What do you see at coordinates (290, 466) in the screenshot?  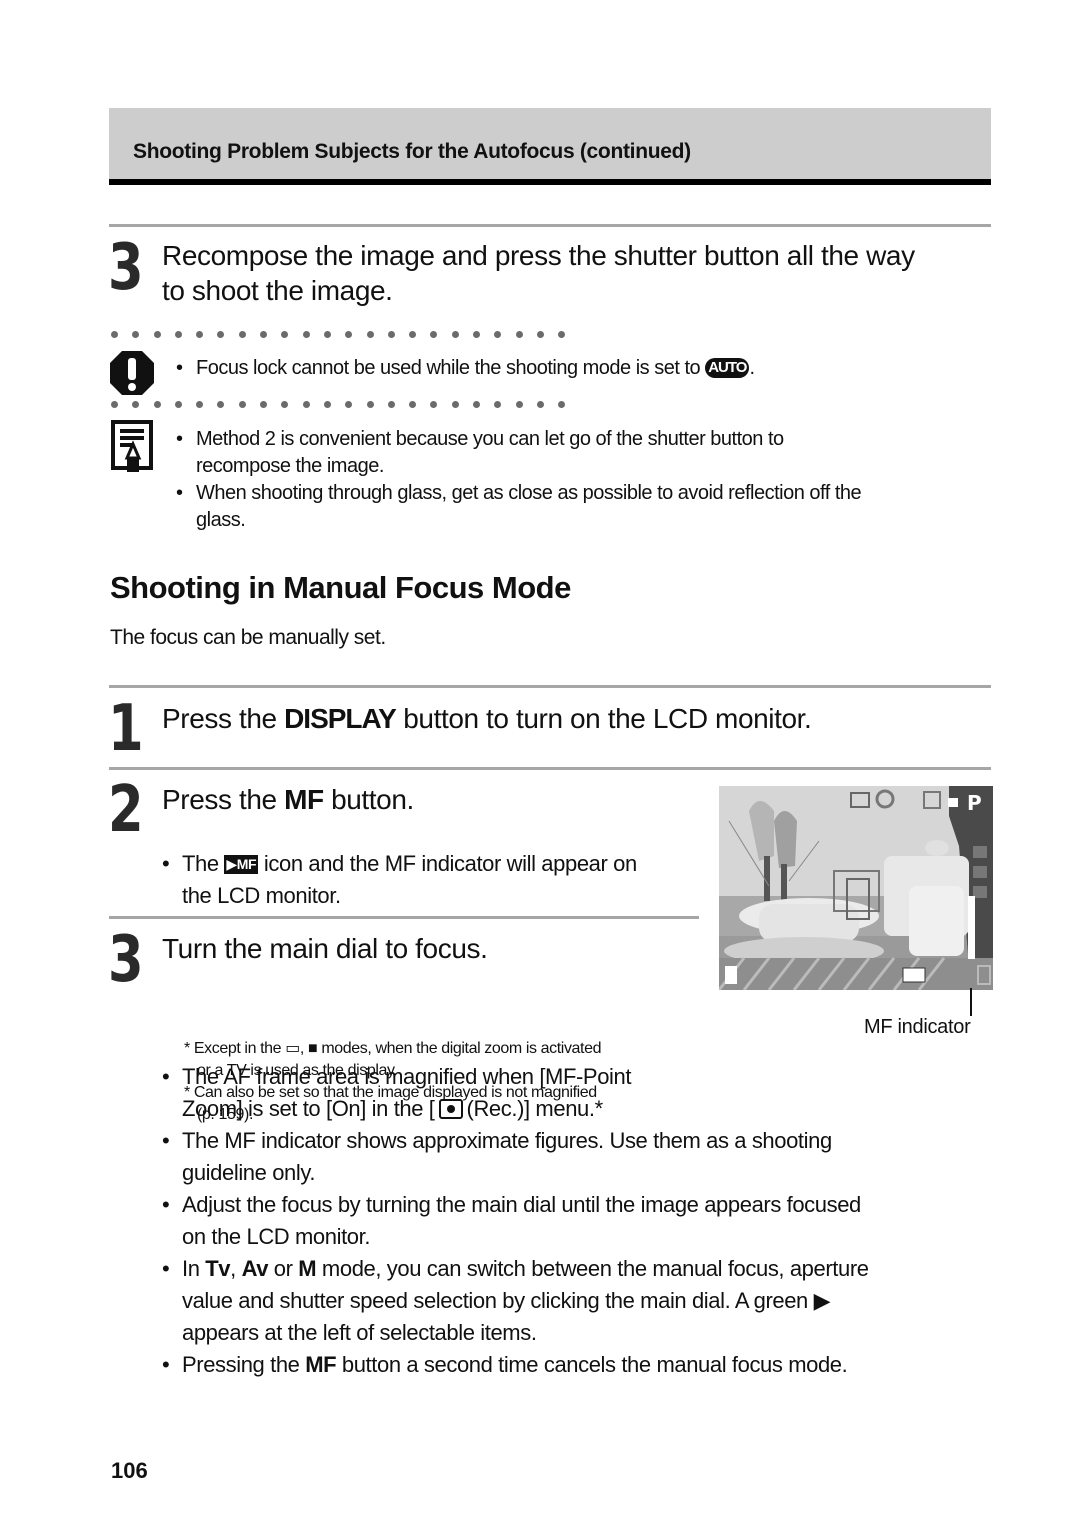 I see `note-line: recompose the image.` at bounding box center [290, 466].